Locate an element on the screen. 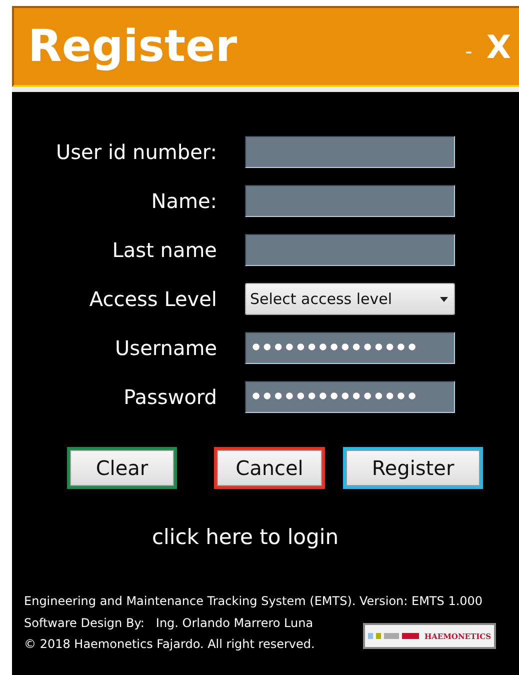 The width and height of the screenshot is (519, 675). footer-text: Software Design By: Ing. Orlando Marrero Luna is located at coordinates (169, 623).